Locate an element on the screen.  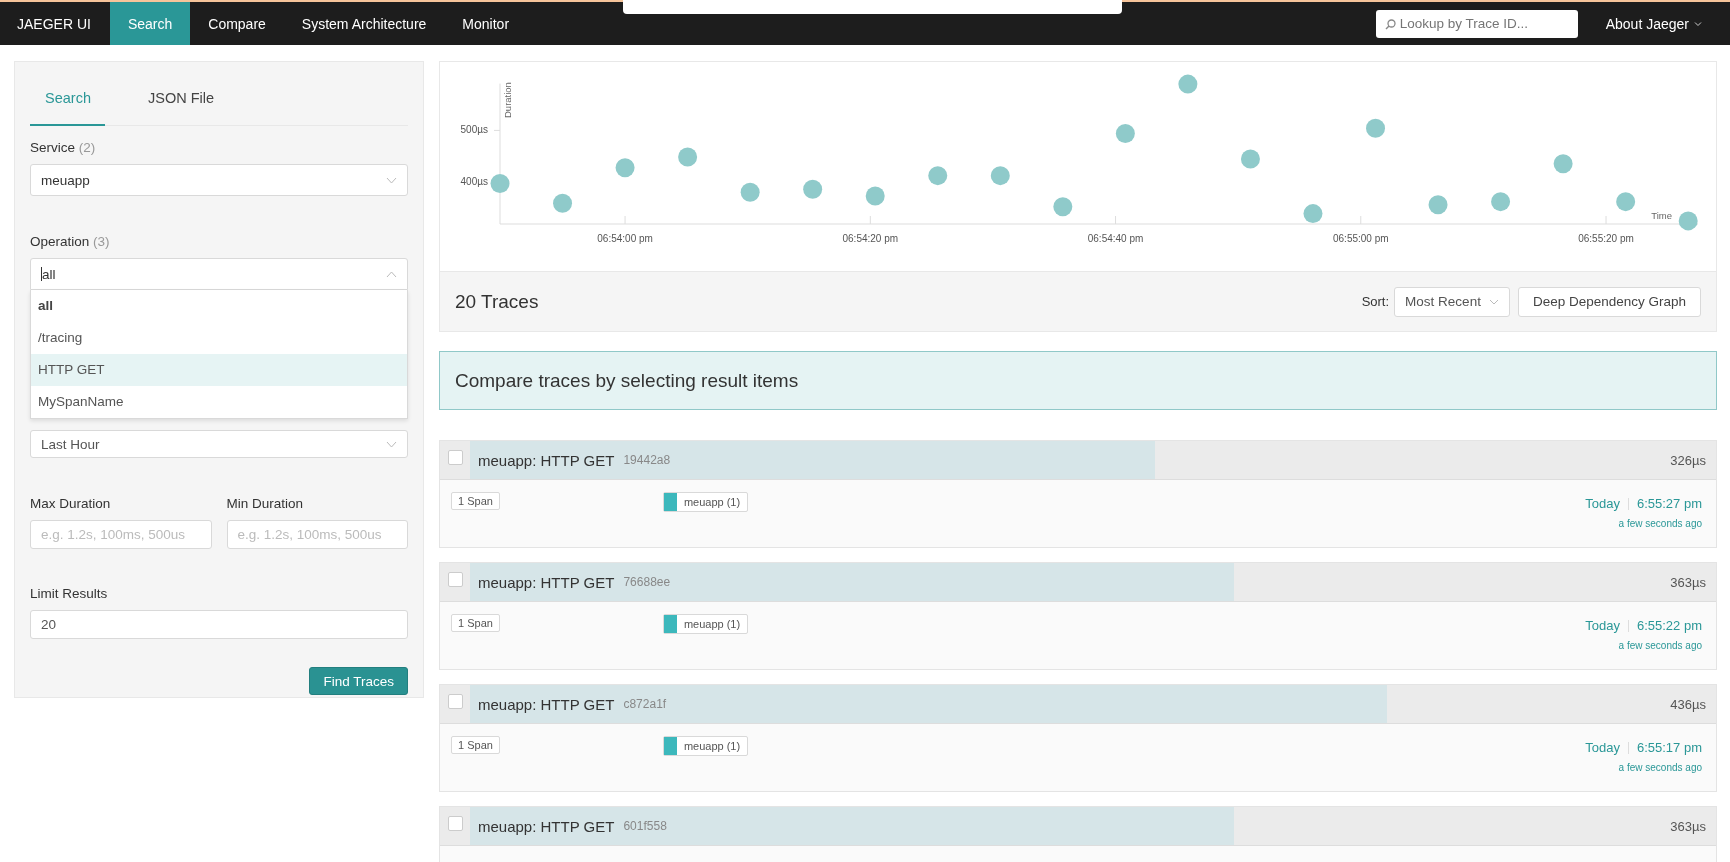
brand-link: JAEGER UI is located at coordinates (55, 23).